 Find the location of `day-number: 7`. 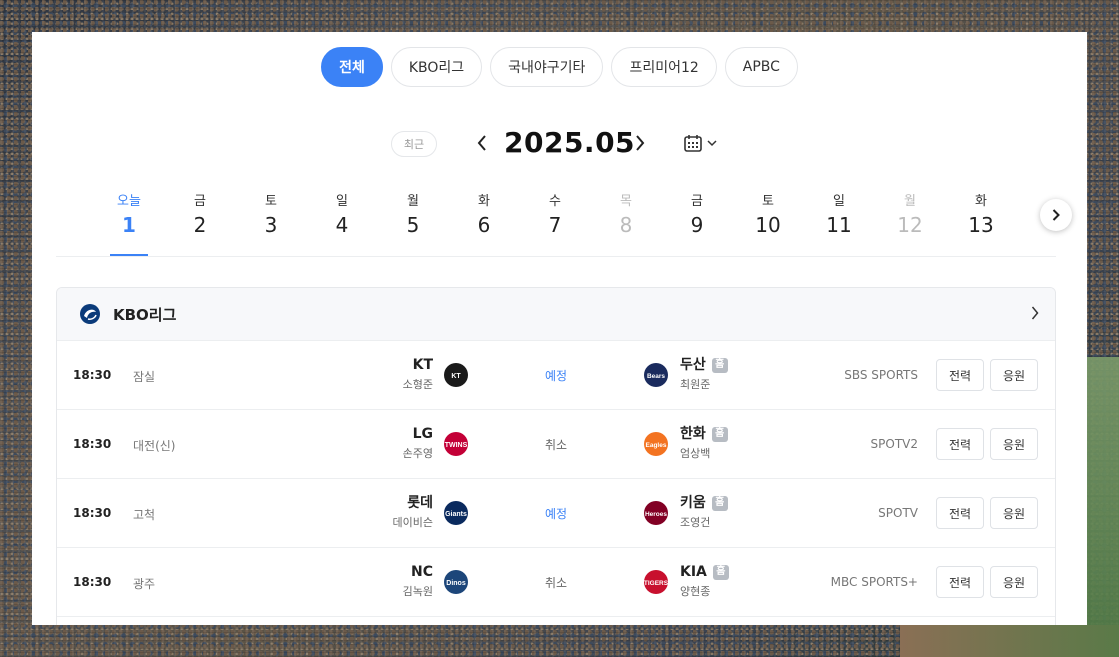

day-number: 7 is located at coordinates (555, 225).